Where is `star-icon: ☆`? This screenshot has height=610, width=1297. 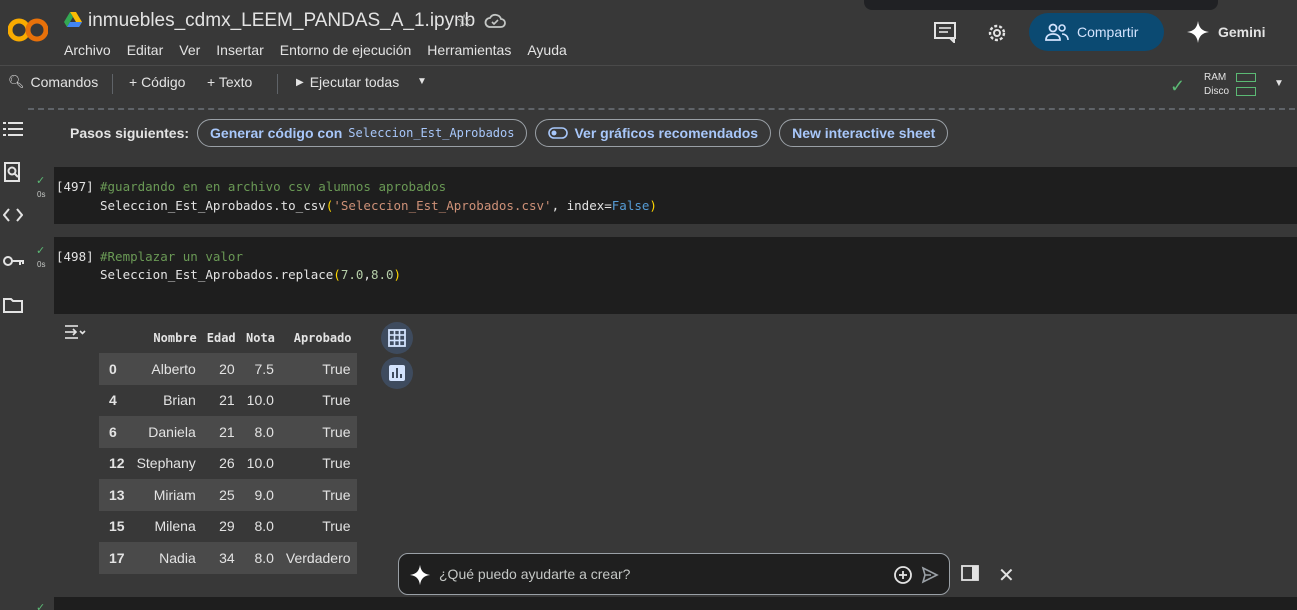
star-icon: ☆ is located at coordinates (464, 21).